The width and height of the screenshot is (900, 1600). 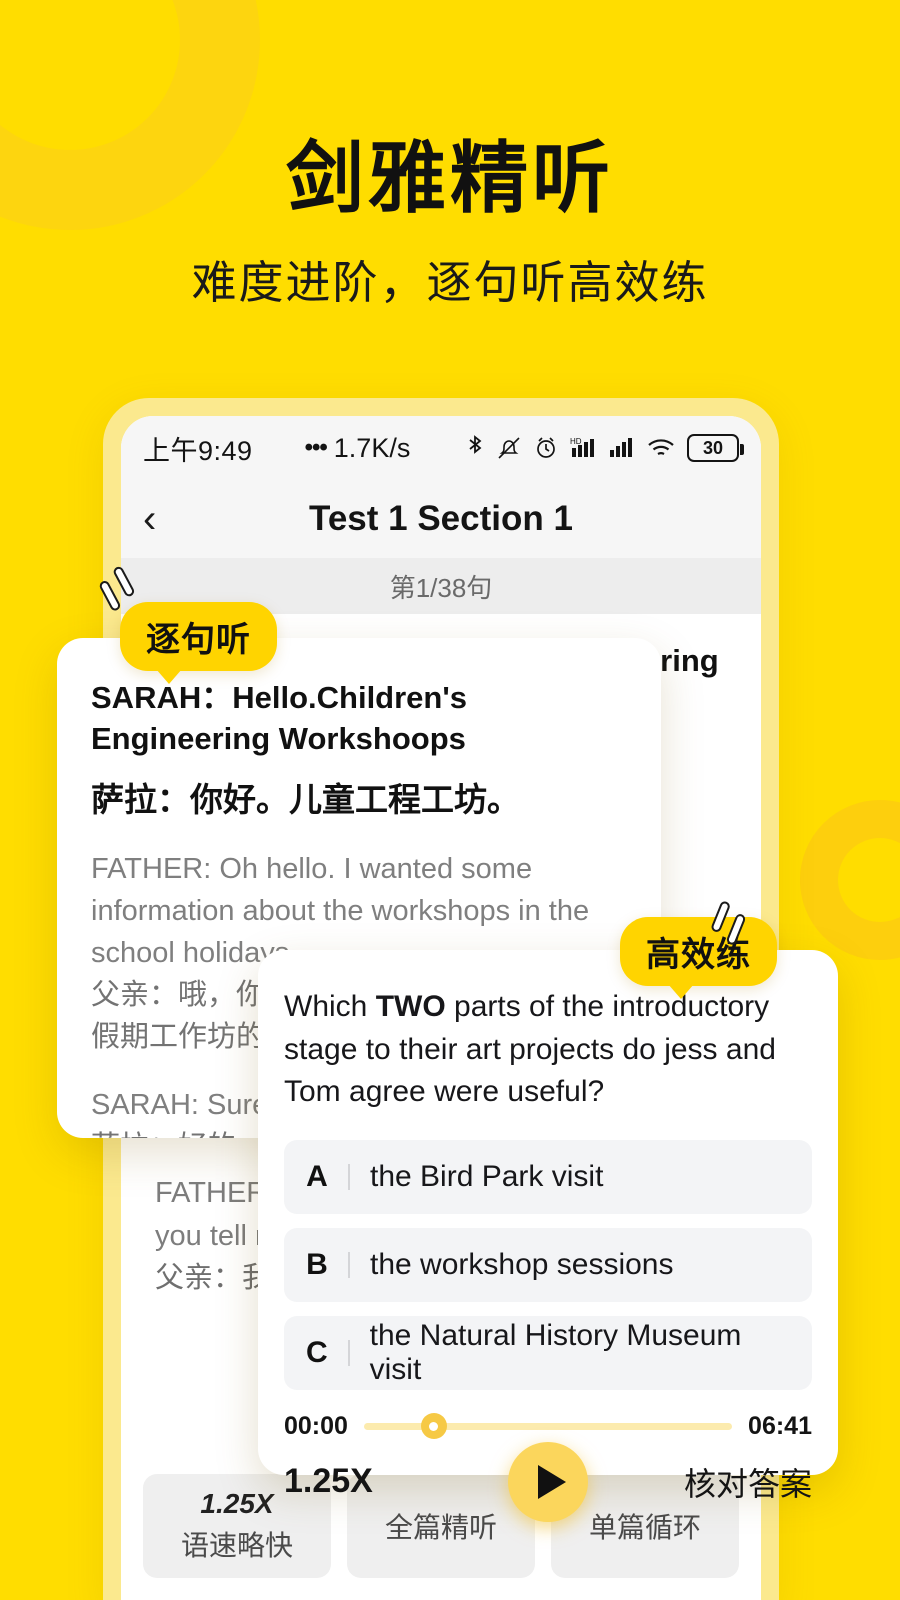 What do you see at coordinates (604, 448) in the screenshot?
I see `status-icons: HD 30` at bounding box center [604, 448].